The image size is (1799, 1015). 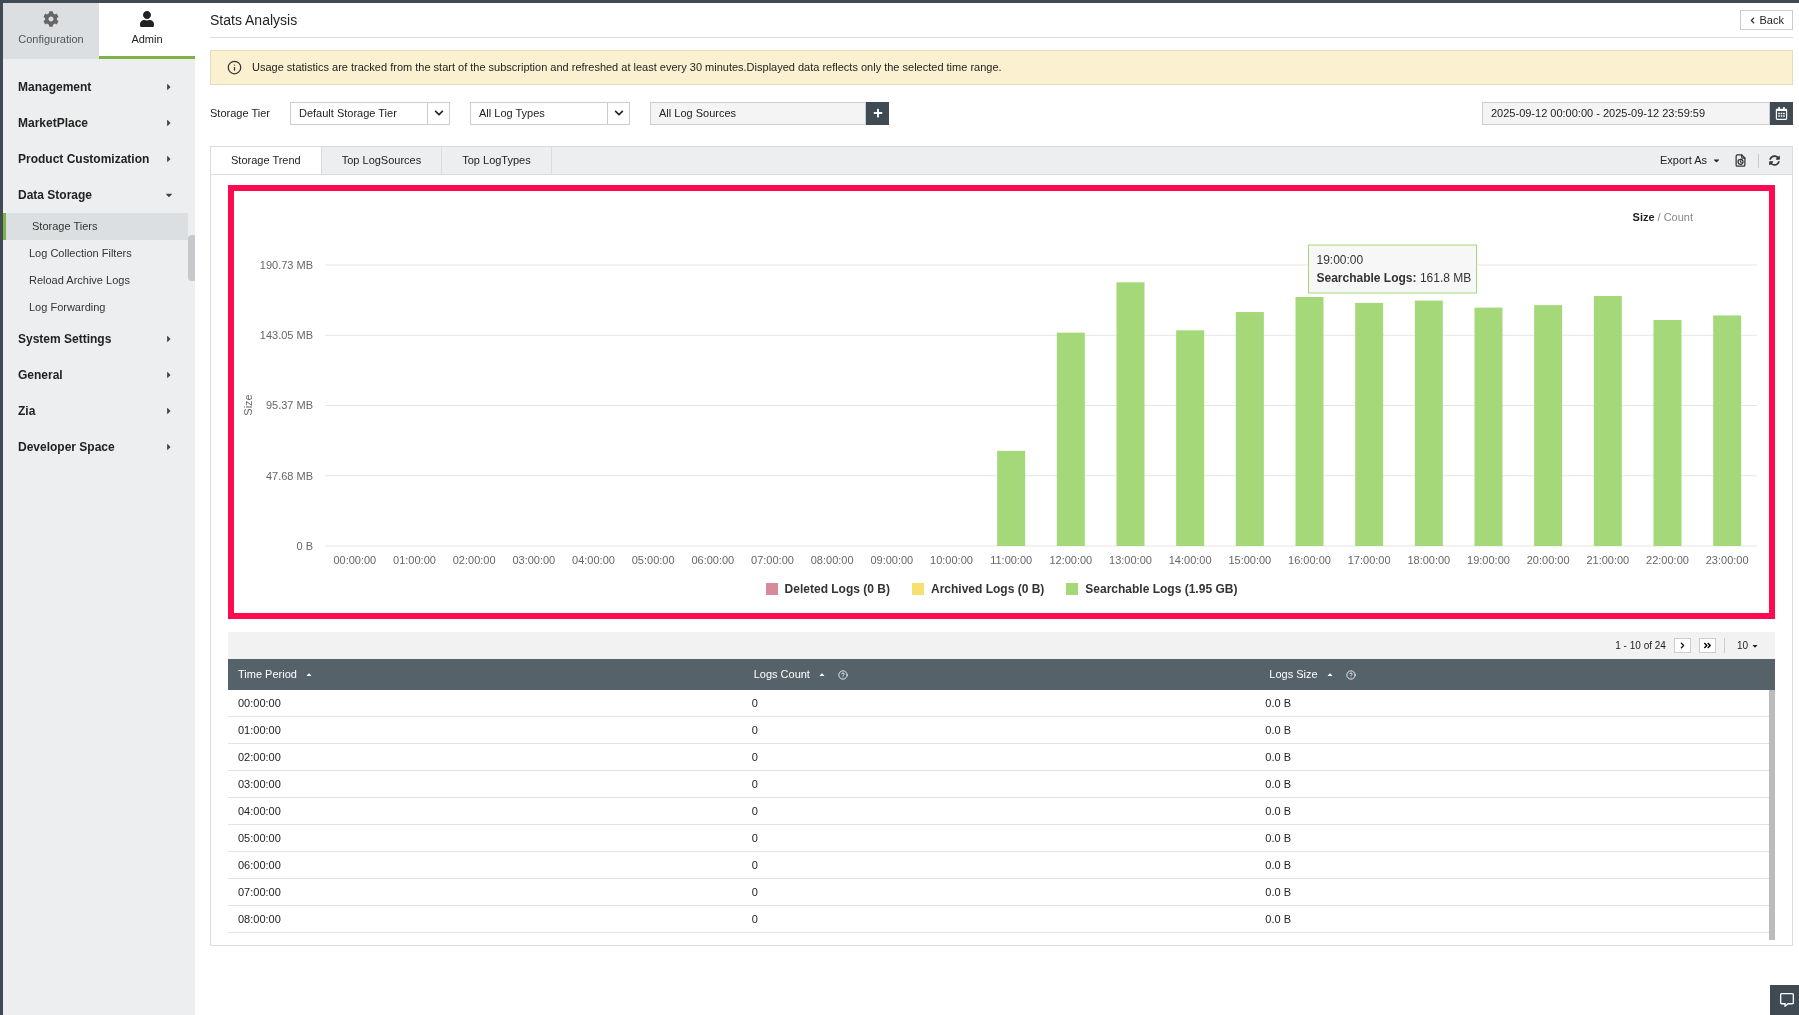 I want to click on chart-tooltip: 19:00:00 Searchable Logs: 161.8 MB, so click(x=1392, y=269).